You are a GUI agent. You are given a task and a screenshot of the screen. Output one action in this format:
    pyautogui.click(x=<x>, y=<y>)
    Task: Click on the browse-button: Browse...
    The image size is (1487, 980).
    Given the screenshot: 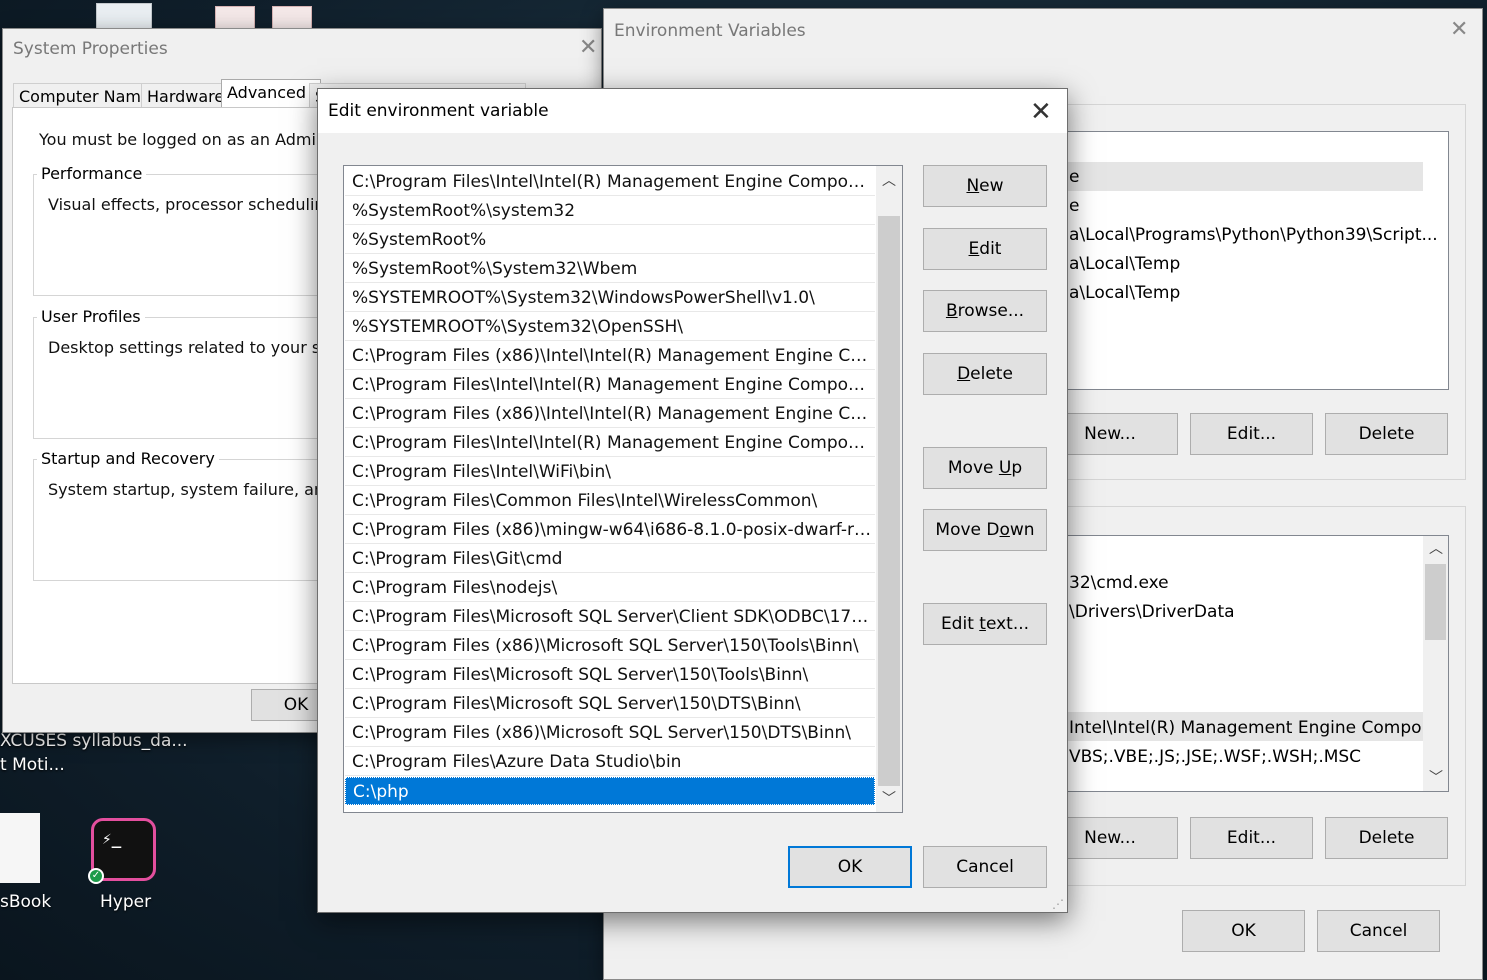 What is the action you would take?
    pyautogui.click(x=985, y=311)
    